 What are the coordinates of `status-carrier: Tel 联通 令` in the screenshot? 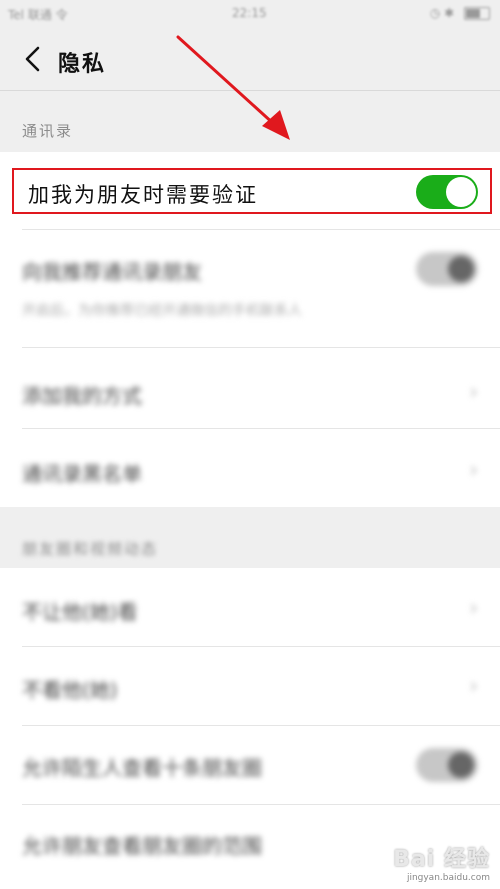 It's located at (38, 15).